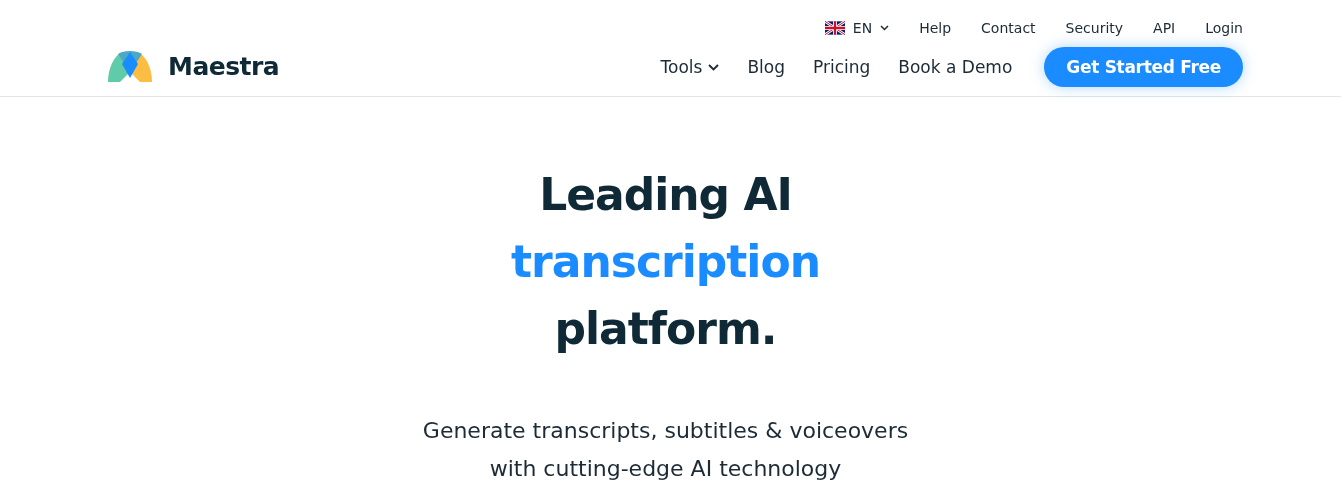 This screenshot has height=503, width=1341. What do you see at coordinates (935, 28) in the screenshot?
I see `top-link: Help` at bounding box center [935, 28].